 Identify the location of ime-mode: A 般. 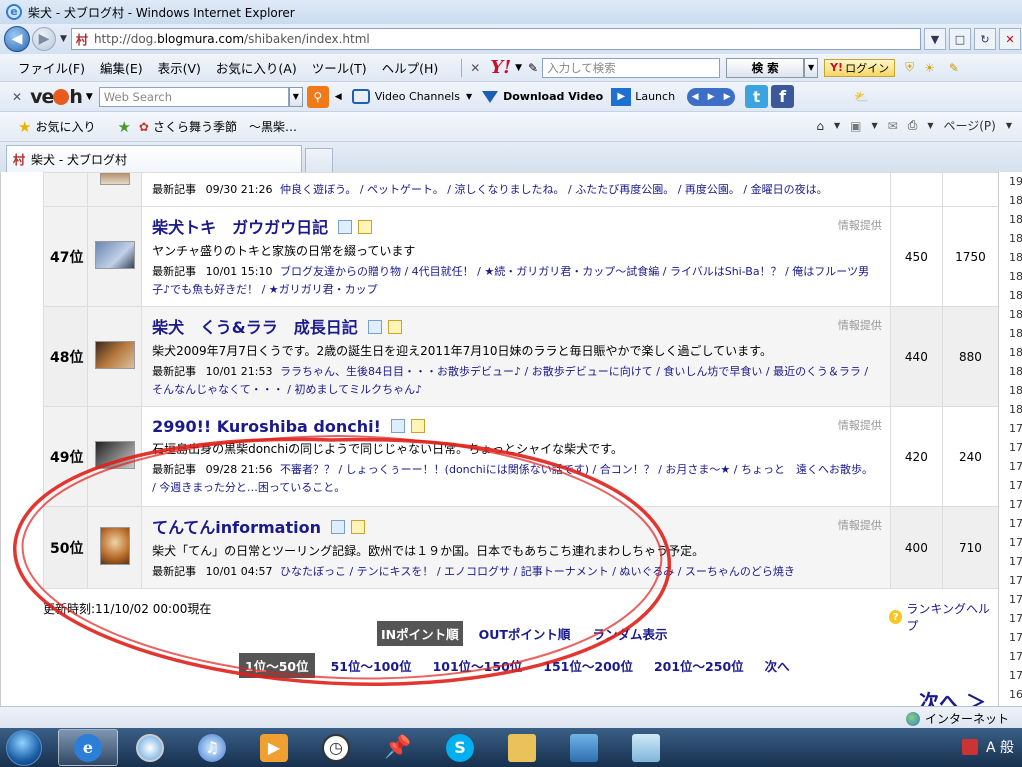
(1000, 747).